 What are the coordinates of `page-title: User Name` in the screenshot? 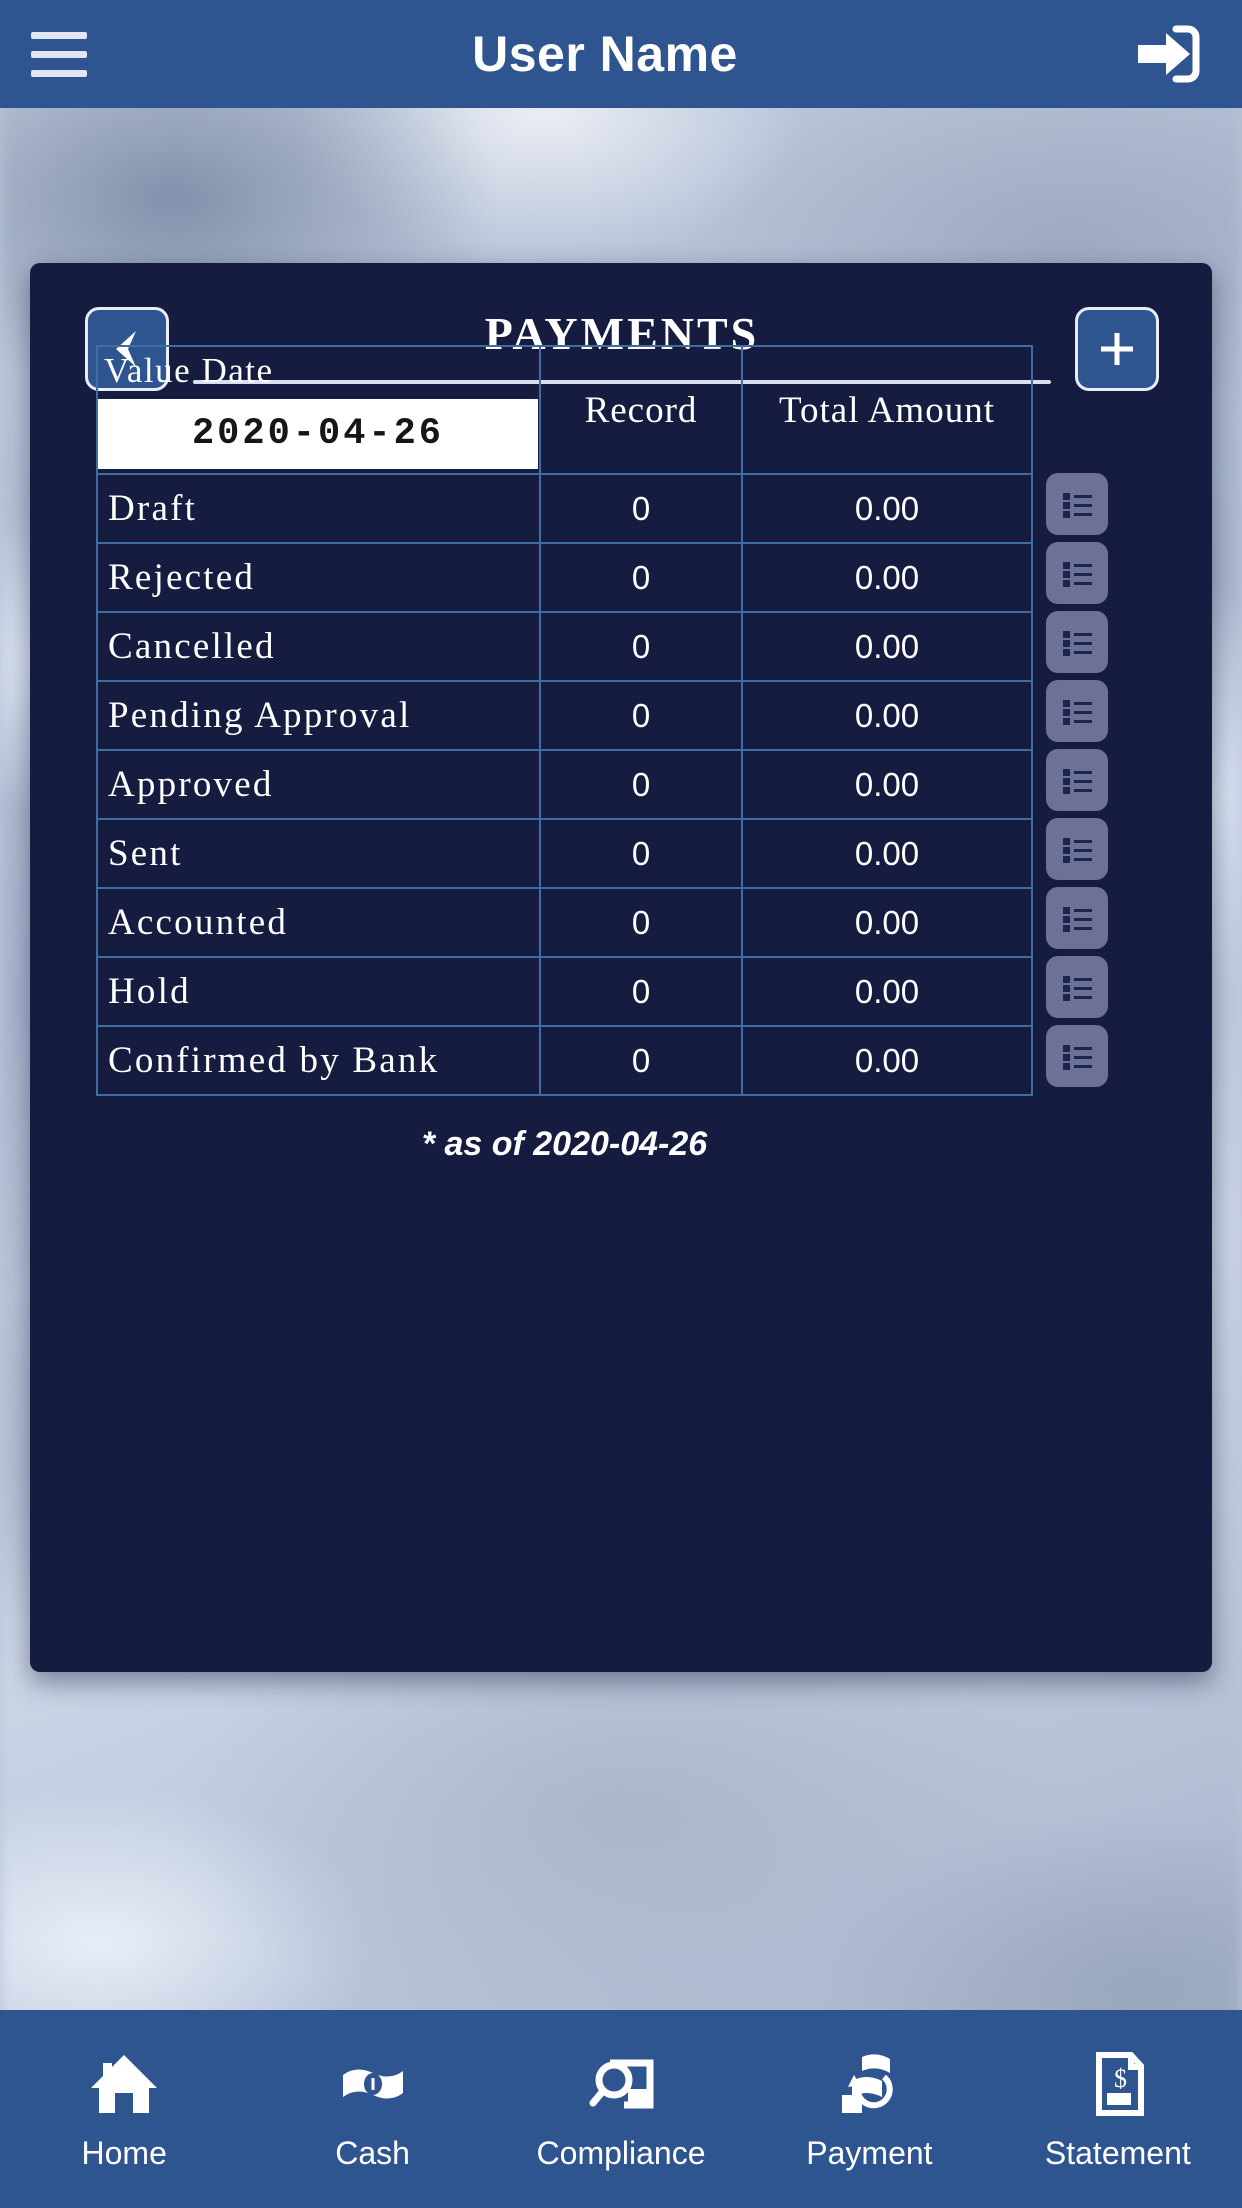 It's located at (605, 54).